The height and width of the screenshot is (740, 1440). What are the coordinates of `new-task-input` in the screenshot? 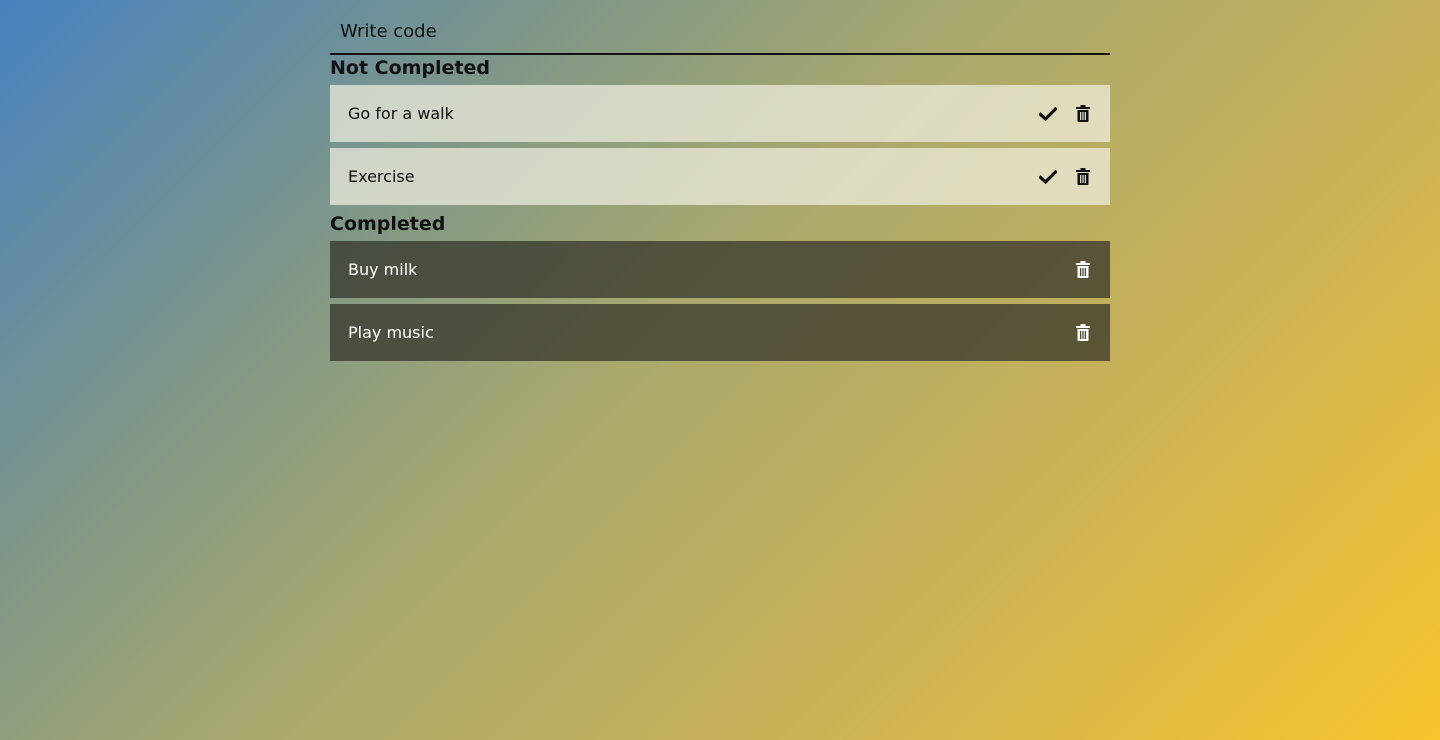 It's located at (720, 32).